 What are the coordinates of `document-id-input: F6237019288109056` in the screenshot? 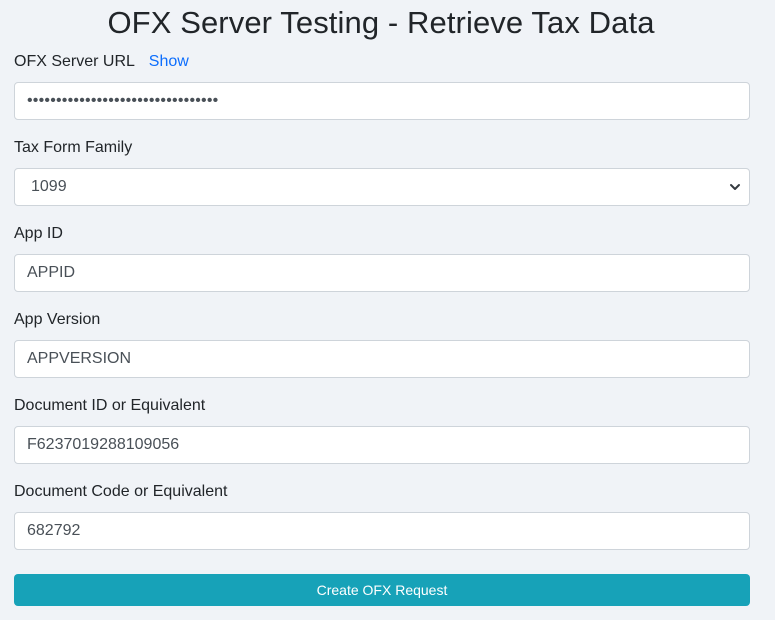 It's located at (382, 445).